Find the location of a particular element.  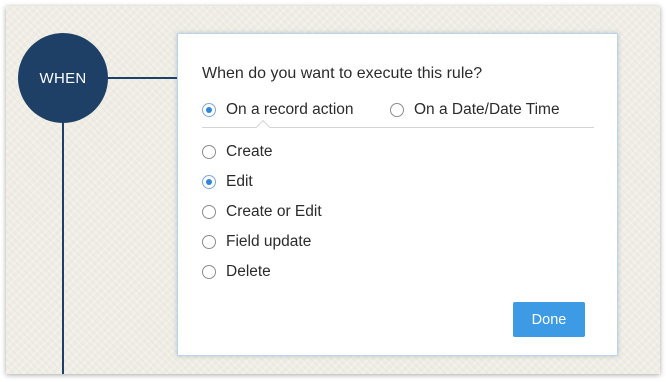

question-text: When do you want to execute this rule? is located at coordinates (342, 73).